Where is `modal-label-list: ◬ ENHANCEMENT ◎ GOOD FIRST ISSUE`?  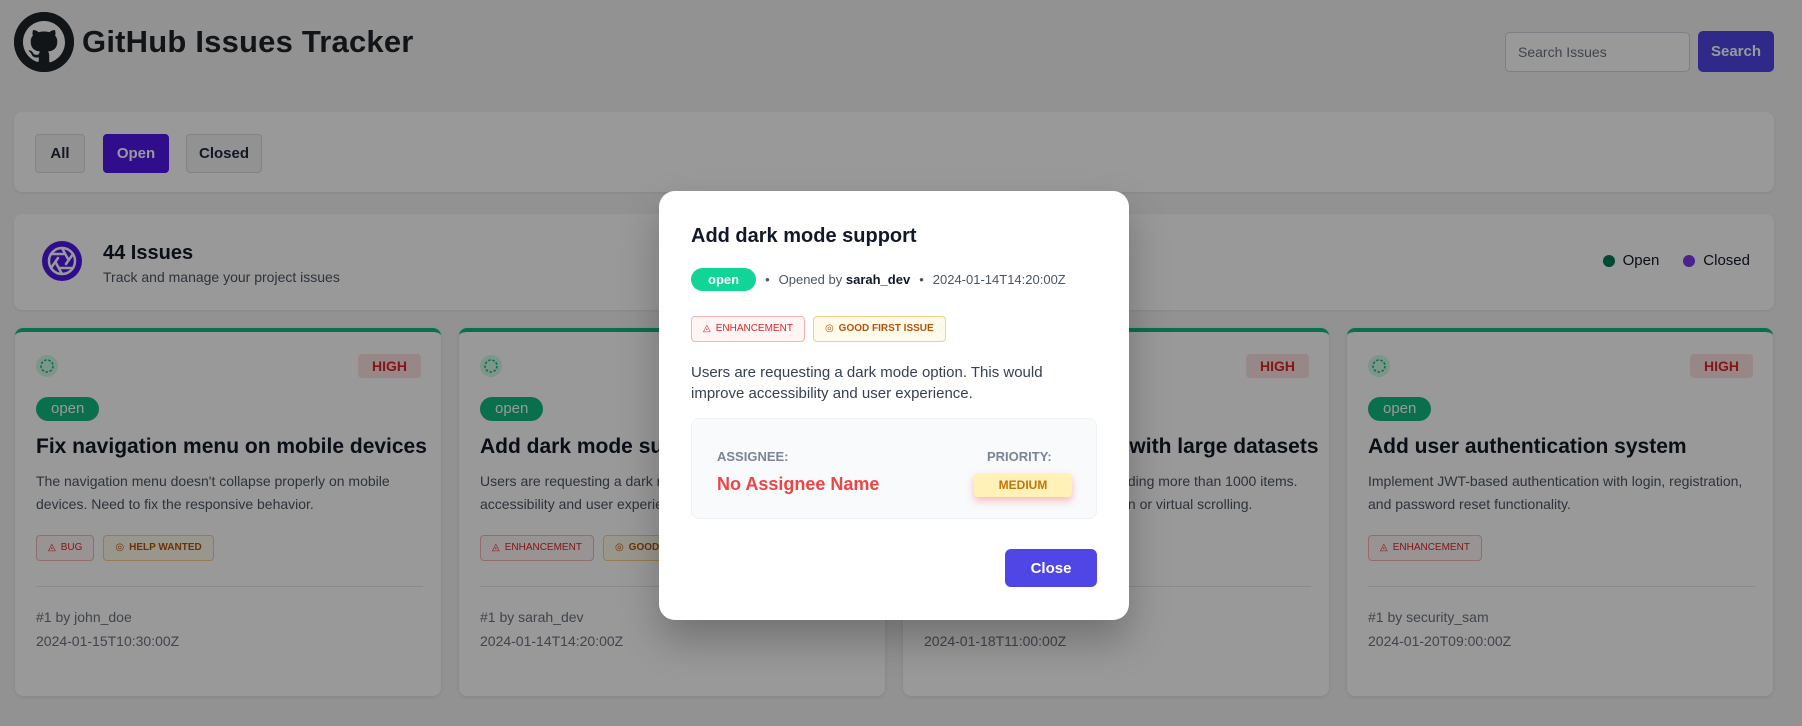
modal-label-list: ◬ ENHANCEMENT ◎ GOOD FIRST ISSUE is located at coordinates (818, 329).